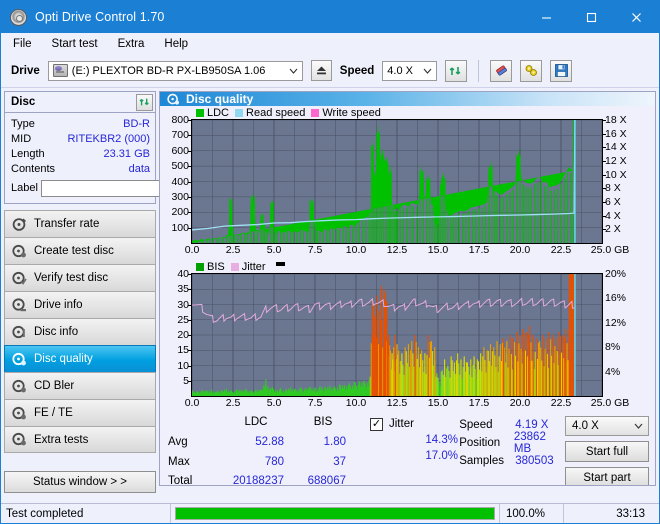  What do you see at coordinates (74, 251) in the screenshot?
I see `sidebar-item-label: Create test disc` at bounding box center [74, 251].